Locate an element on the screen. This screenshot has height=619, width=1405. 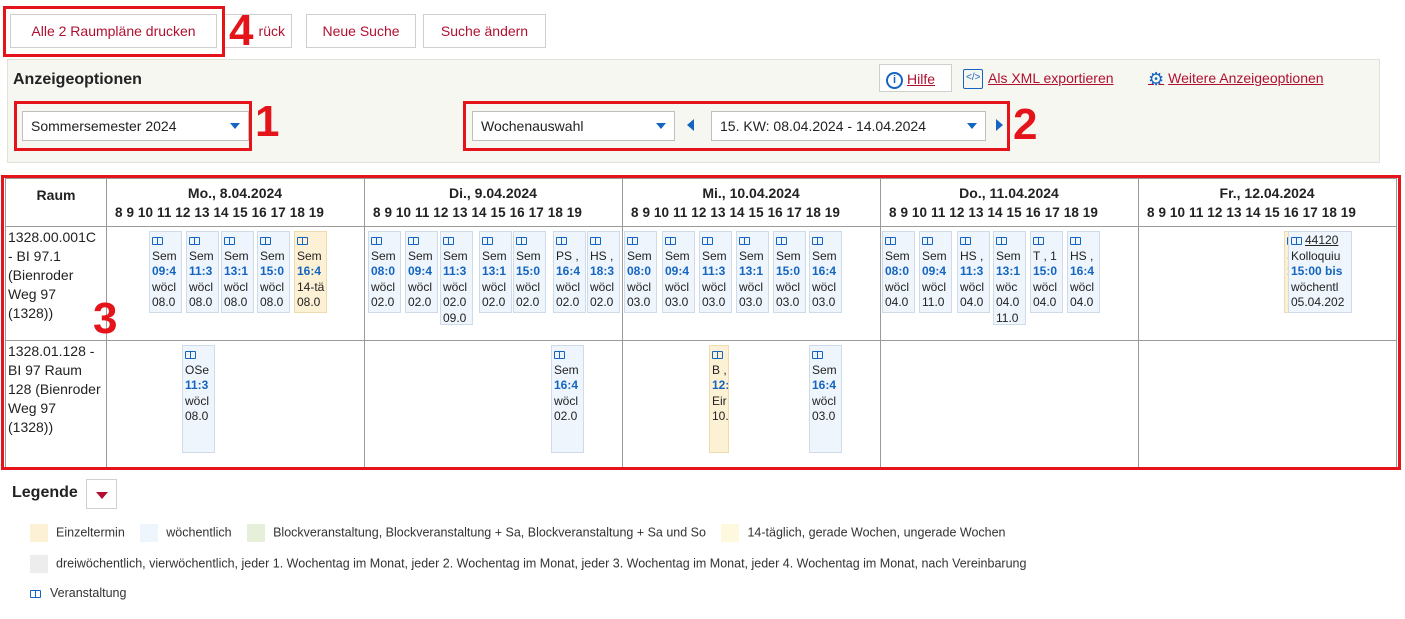
legend-toggle-button is located at coordinates (101, 494).